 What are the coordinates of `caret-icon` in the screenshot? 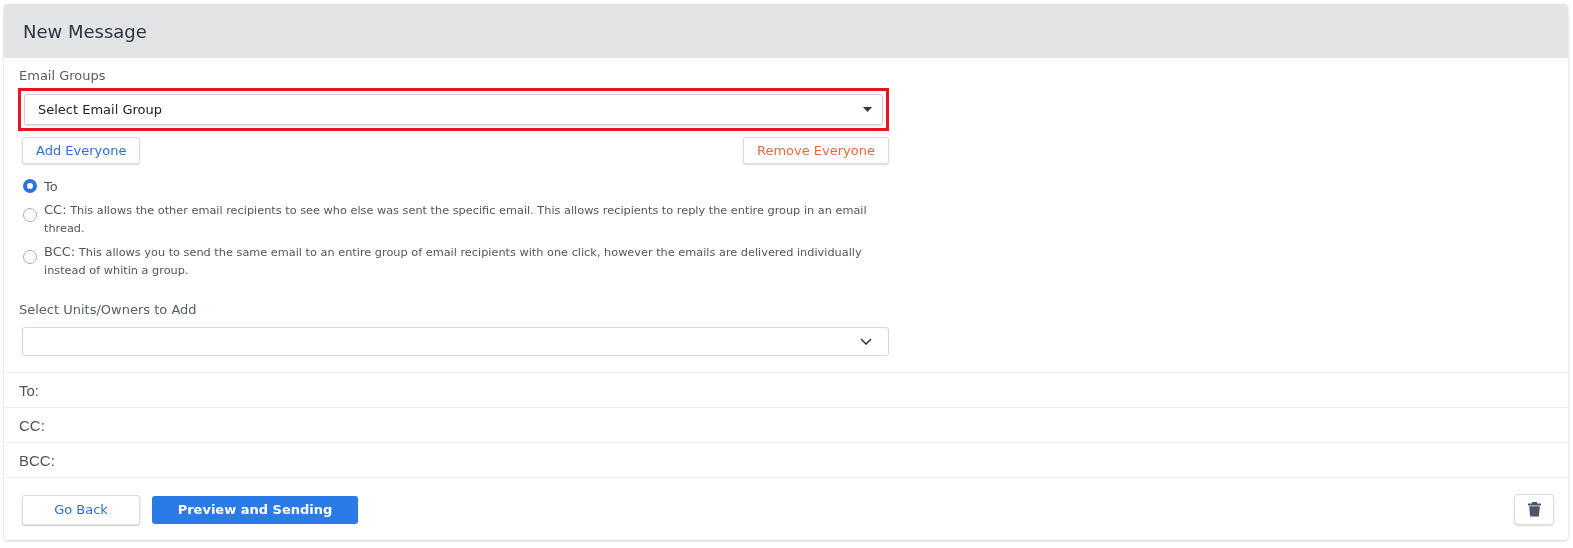 It's located at (867, 109).